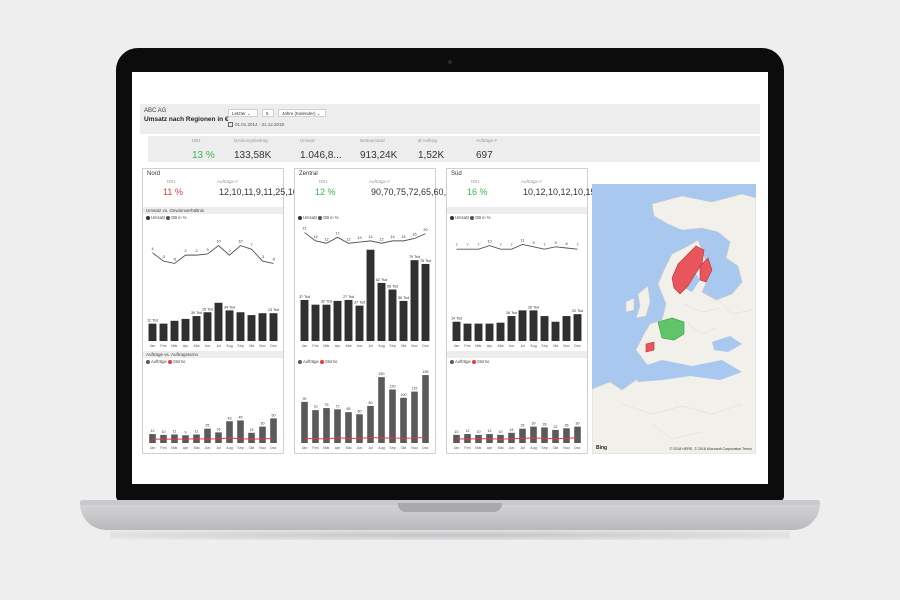 The image size is (900, 600). I want to click on bar-data-label: 22 Tsd, so click(577, 311).